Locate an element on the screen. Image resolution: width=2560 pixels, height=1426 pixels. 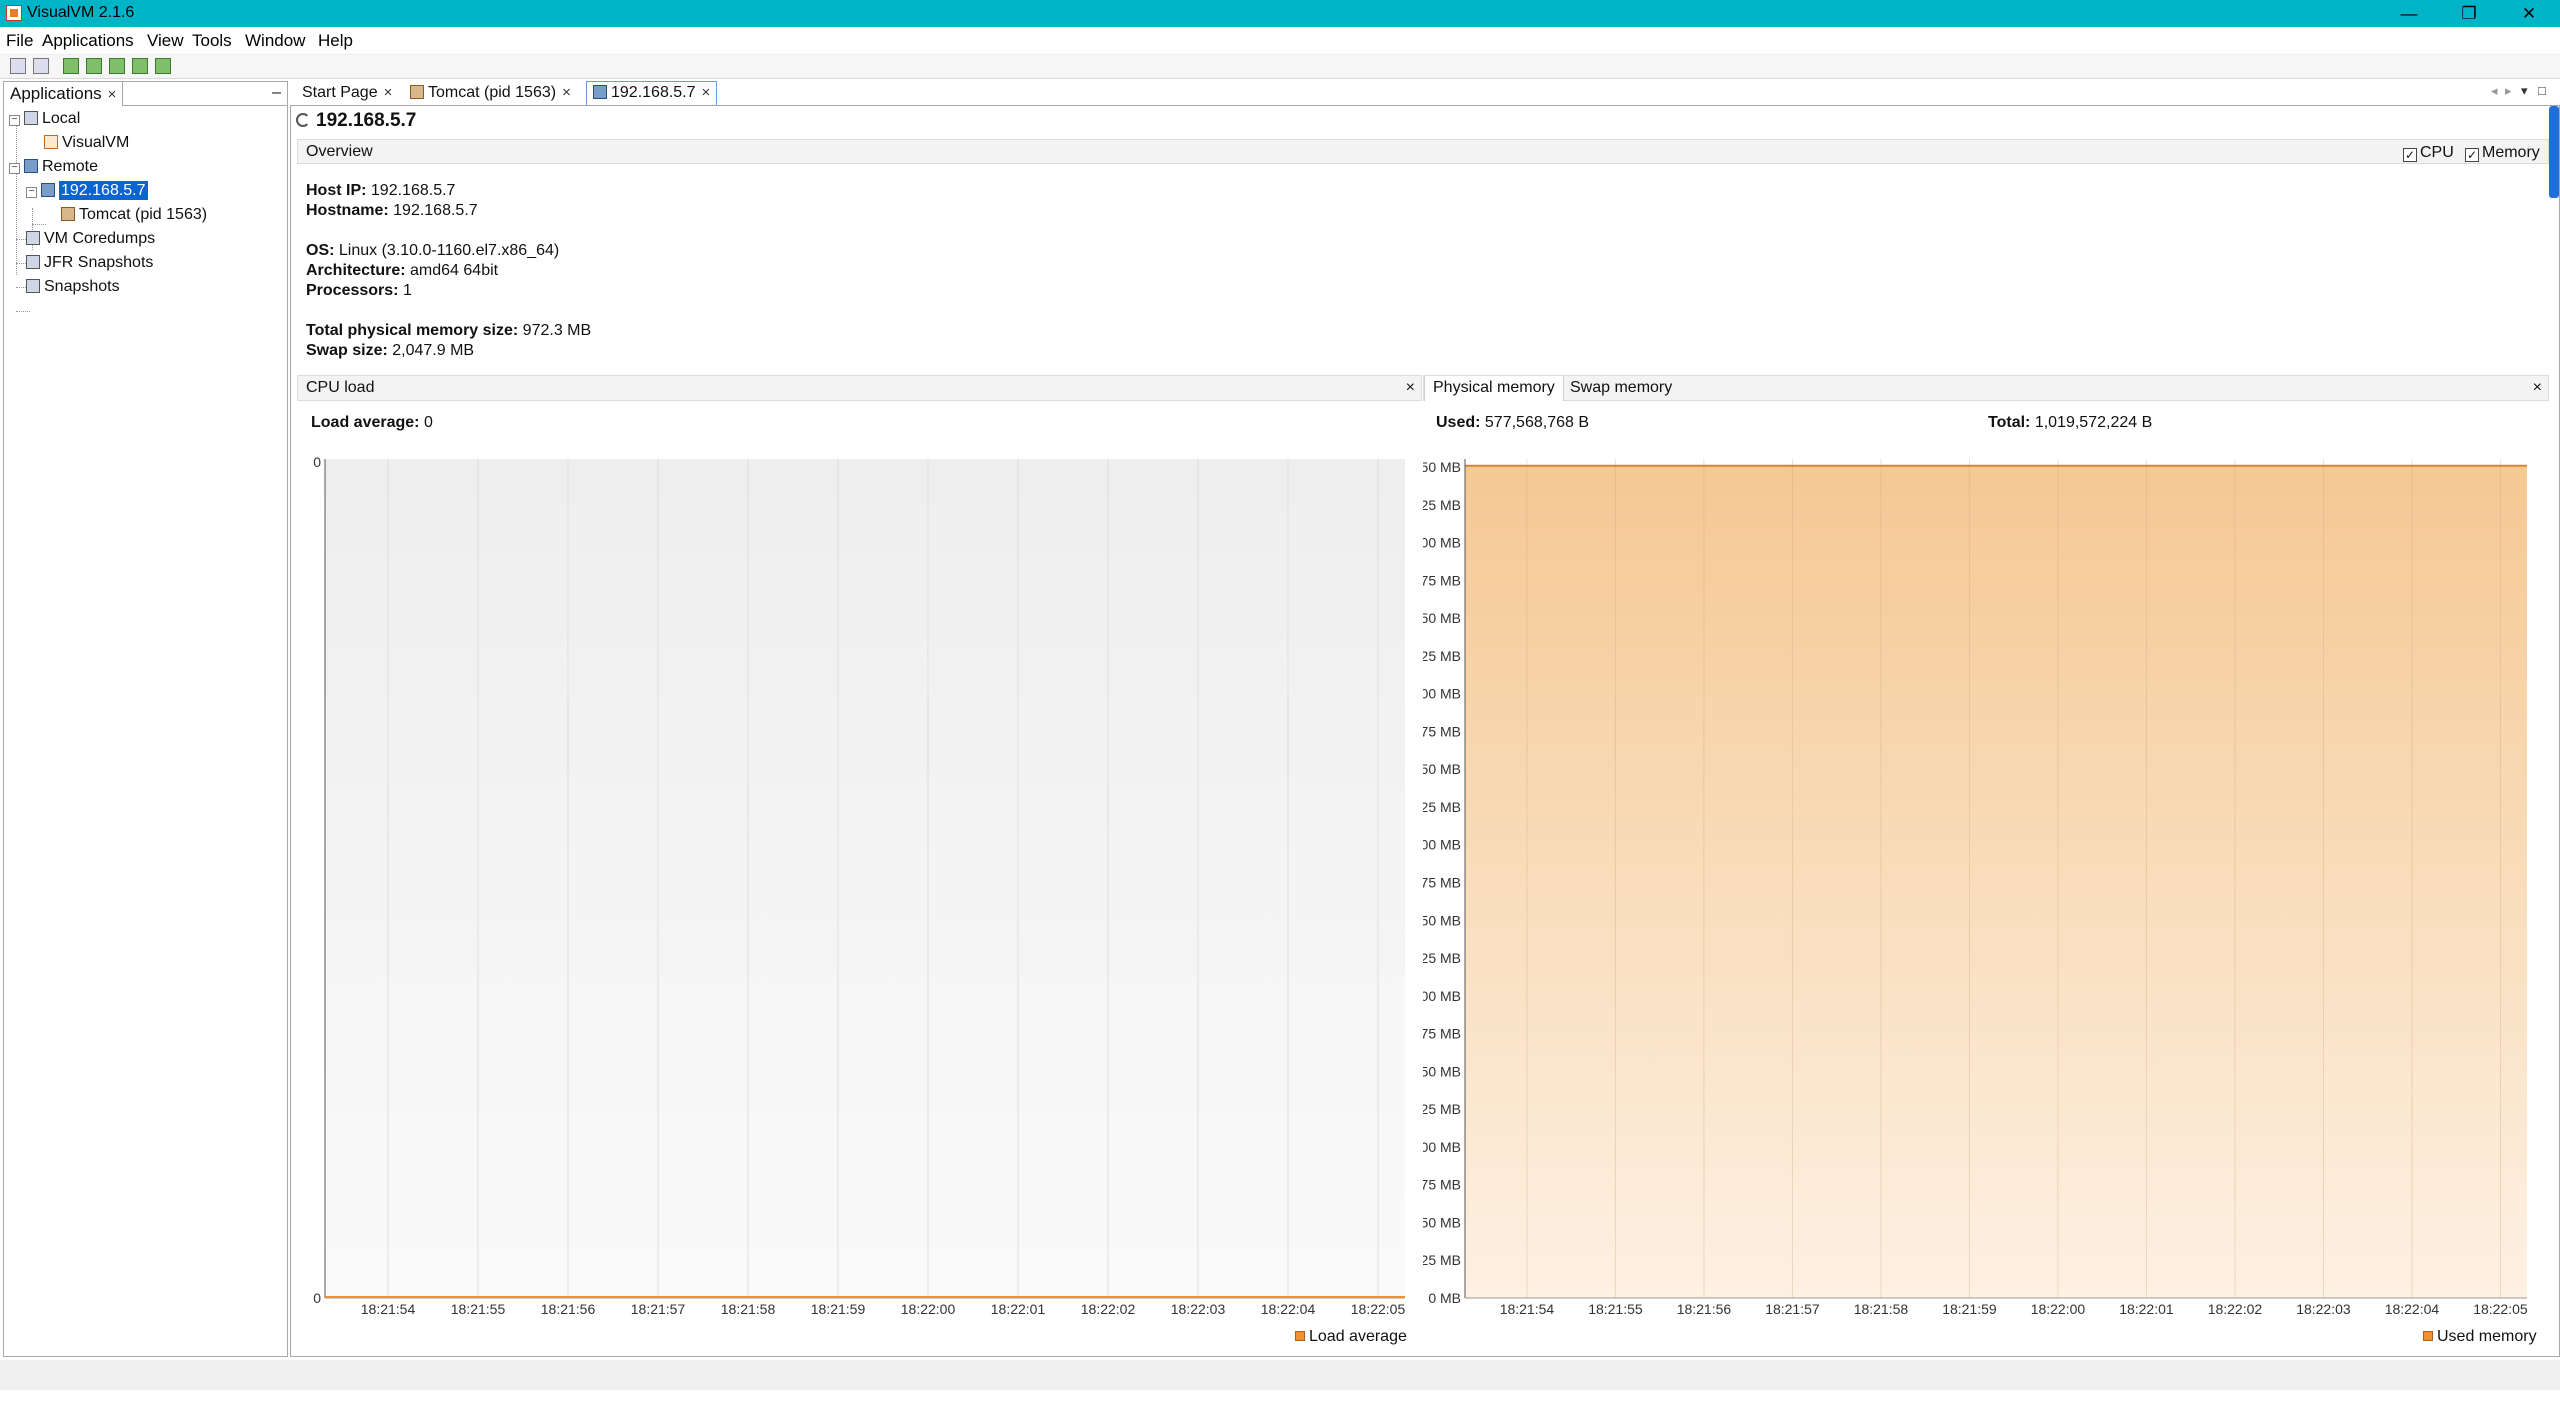
refresh-icon is located at coordinates (303, 120).